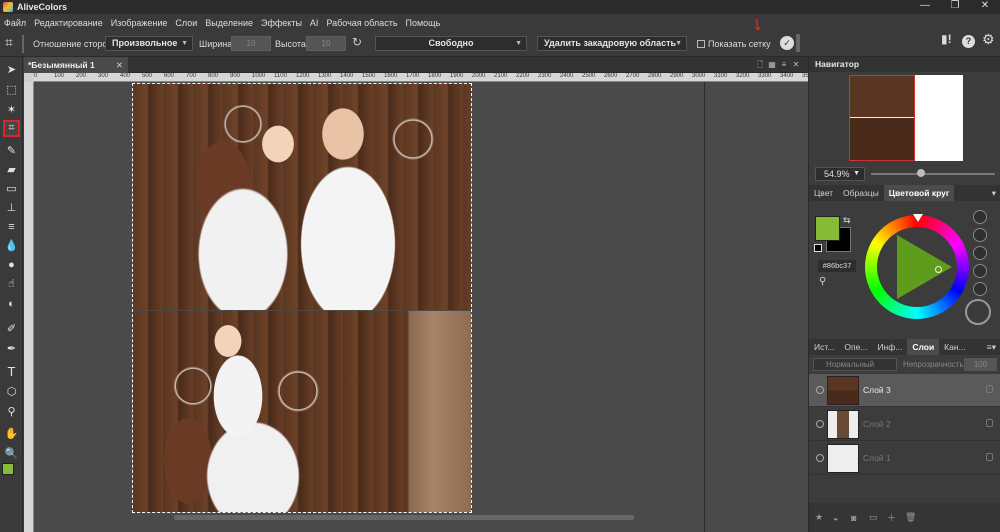  What do you see at coordinates (980, 364) in the screenshot?
I see `opacity-field: 100` at bounding box center [980, 364].